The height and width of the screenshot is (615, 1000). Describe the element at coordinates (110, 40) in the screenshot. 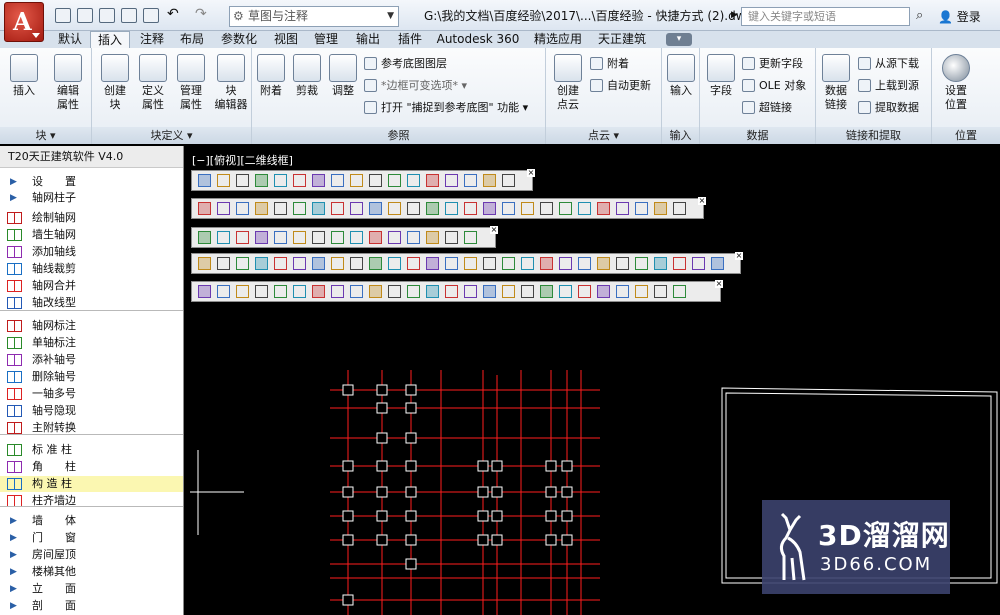

I see `tab-insert: 插入` at that location.